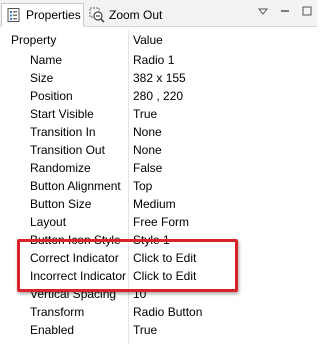 The height and width of the screenshot is (347, 320). What do you see at coordinates (34, 40) in the screenshot?
I see `property-column-header: Property` at bounding box center [34, 40].